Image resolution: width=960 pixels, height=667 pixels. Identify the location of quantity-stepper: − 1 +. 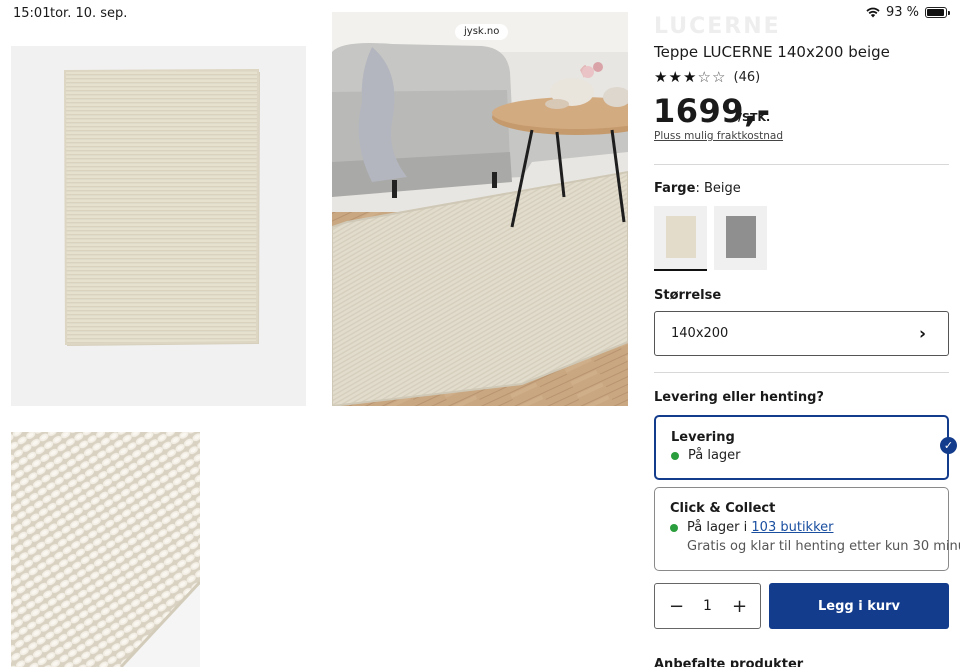
(707, 606).